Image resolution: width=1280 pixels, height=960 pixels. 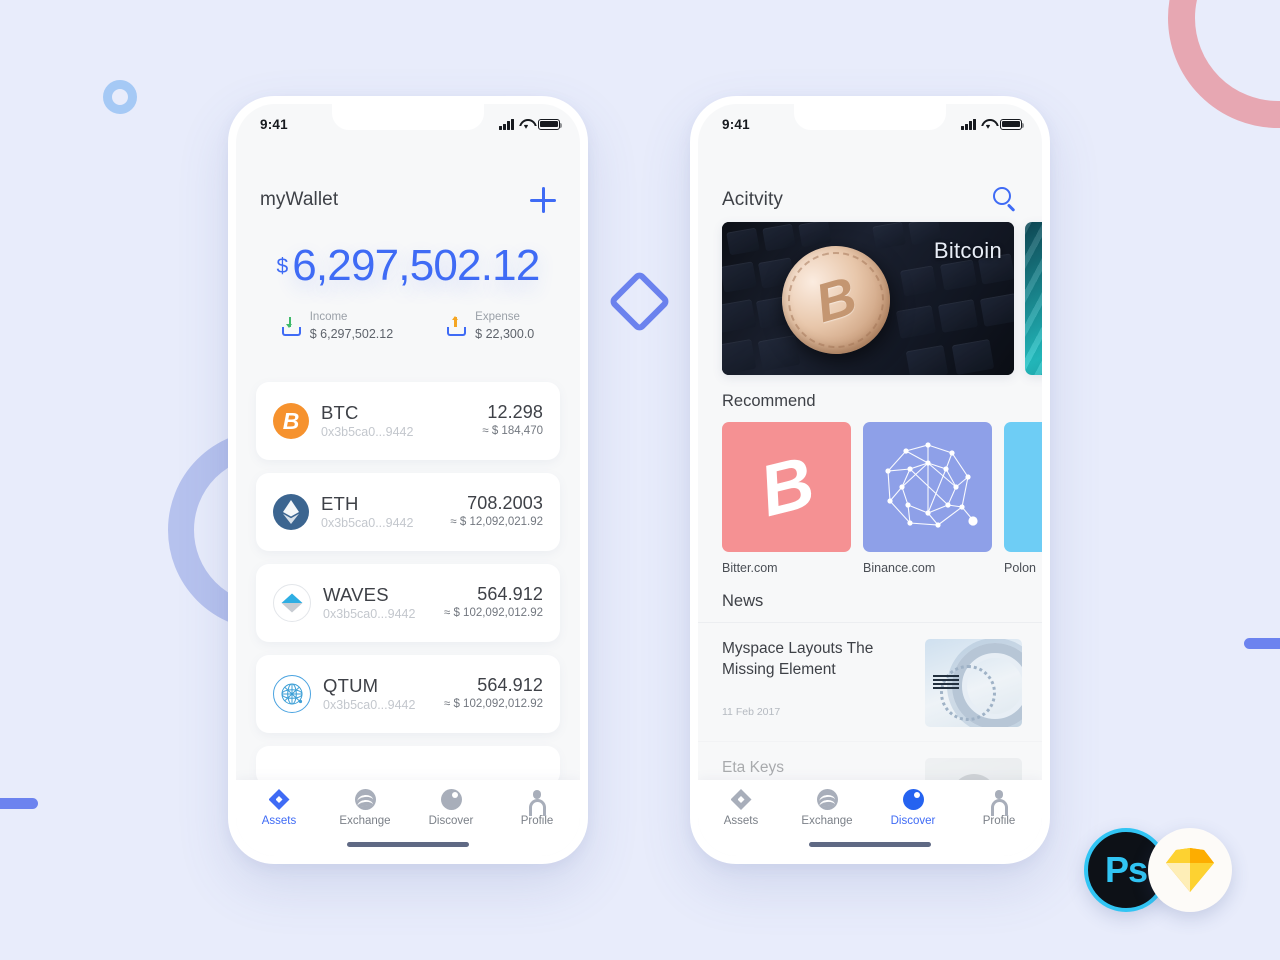 I want to click on decor-diamond, so click(x=639, y=301).